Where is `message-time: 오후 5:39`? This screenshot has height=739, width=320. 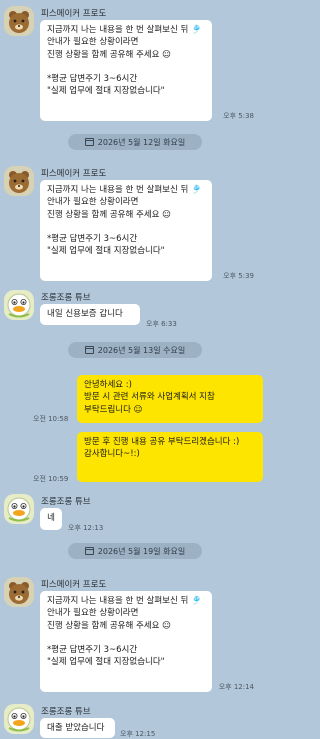 message-time: 오후 5:39 is located at coordinates (238, 276).